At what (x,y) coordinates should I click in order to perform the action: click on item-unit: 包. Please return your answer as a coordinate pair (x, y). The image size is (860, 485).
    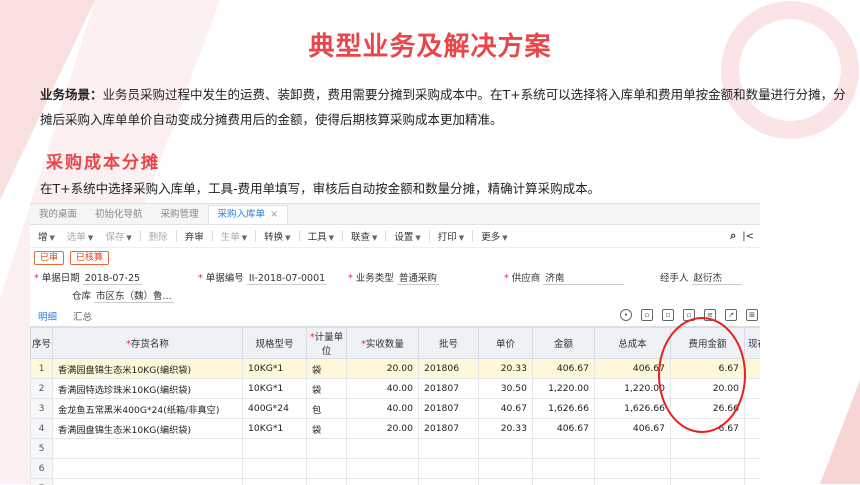
    Looking at the image, I should click on (327, 409).